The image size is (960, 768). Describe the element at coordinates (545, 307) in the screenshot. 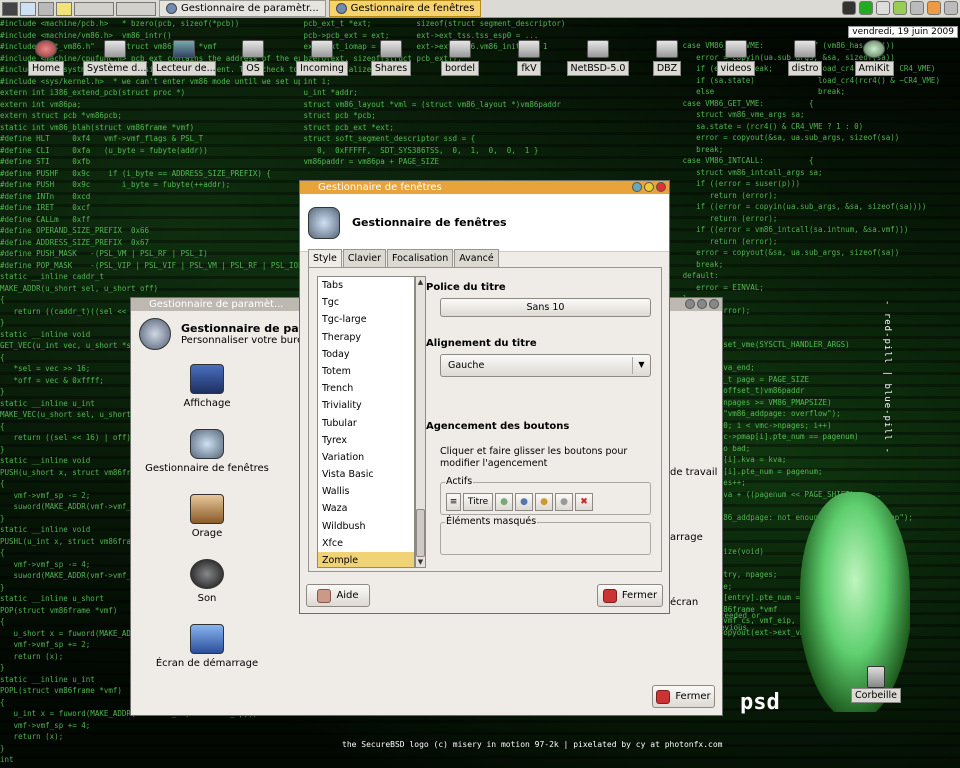

I see `title-font-button: Sans 10` at that location.